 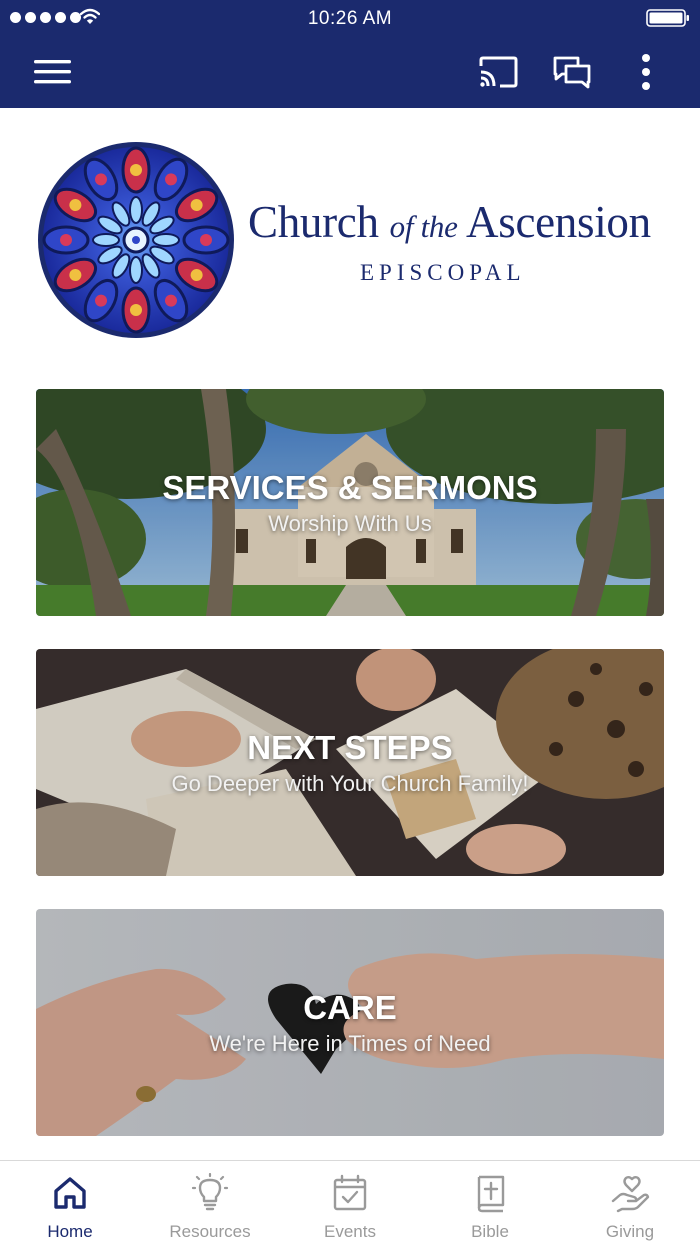 I want to click on hamburger-menu-icon, so click(x=52, y=72).